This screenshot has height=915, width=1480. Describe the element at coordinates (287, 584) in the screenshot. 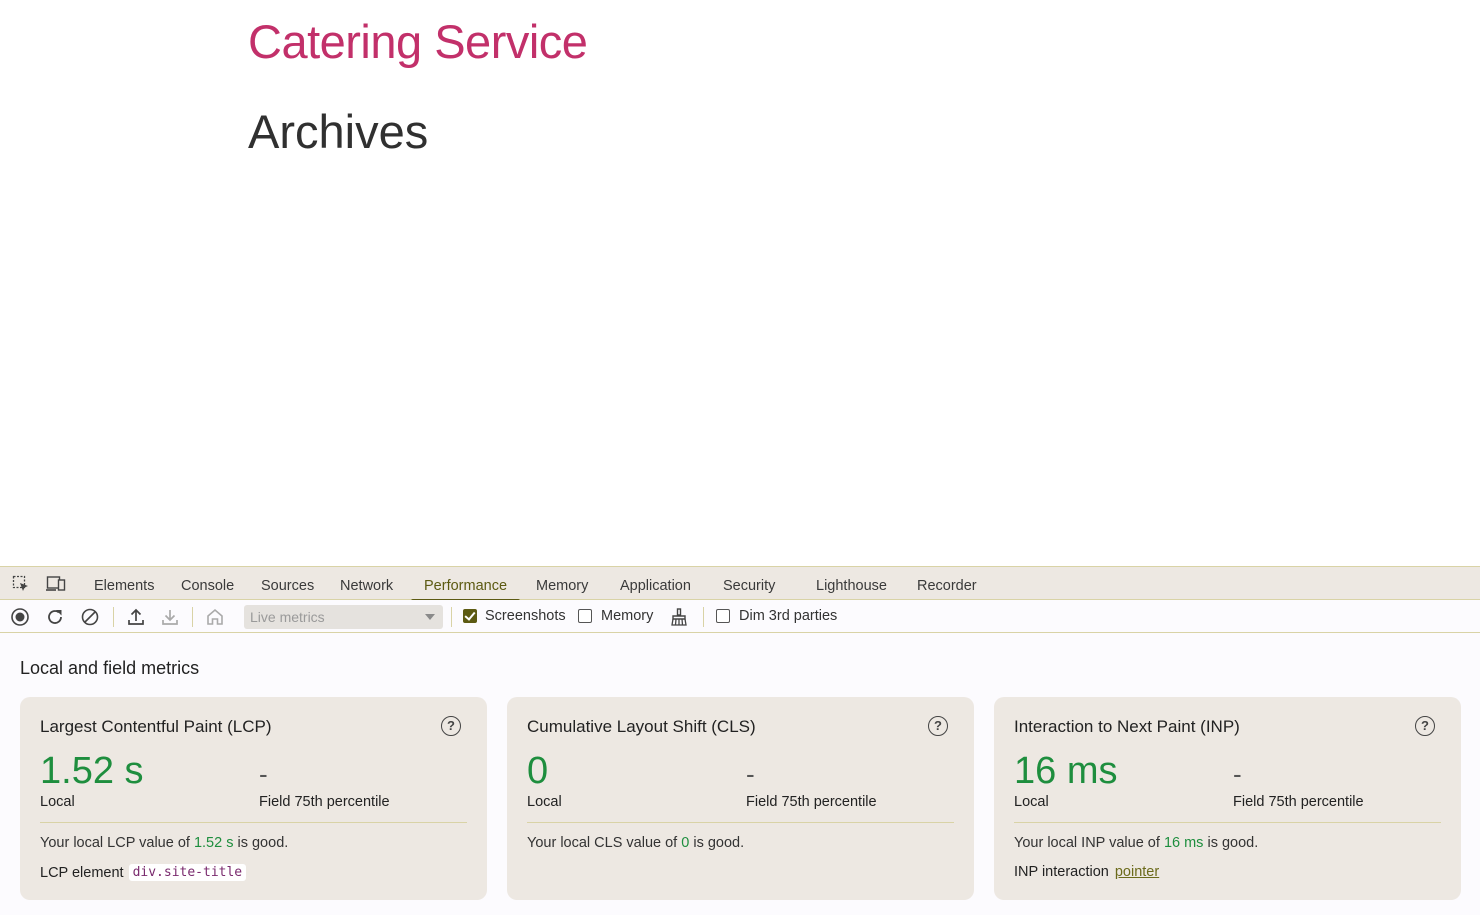

I see `tab-sources: Sources` at that location.